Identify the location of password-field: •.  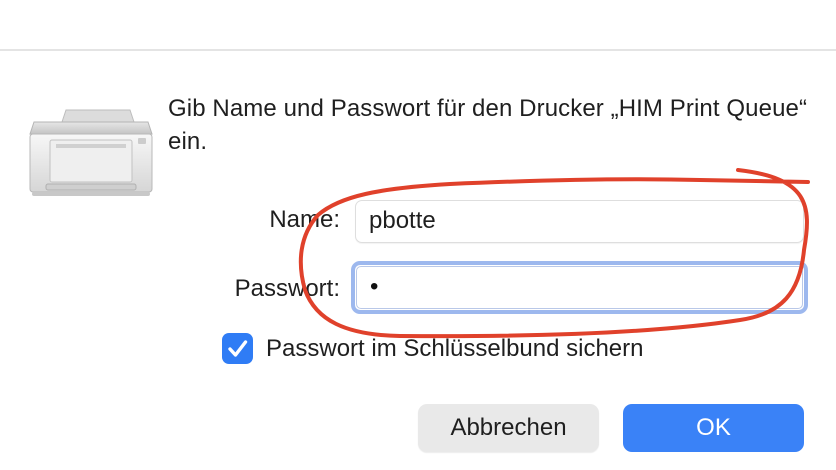
(579, 287).